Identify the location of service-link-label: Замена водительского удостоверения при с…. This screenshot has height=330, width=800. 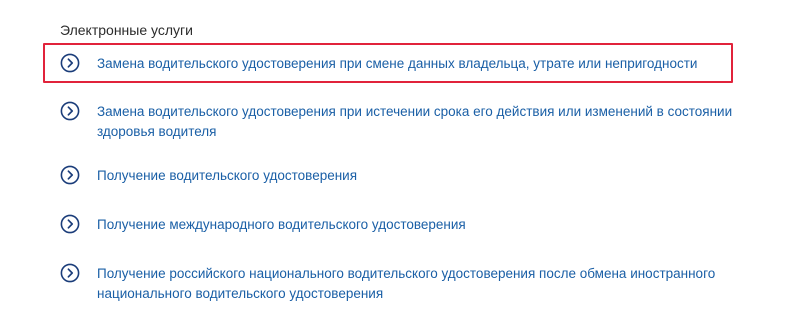
(417, 64).